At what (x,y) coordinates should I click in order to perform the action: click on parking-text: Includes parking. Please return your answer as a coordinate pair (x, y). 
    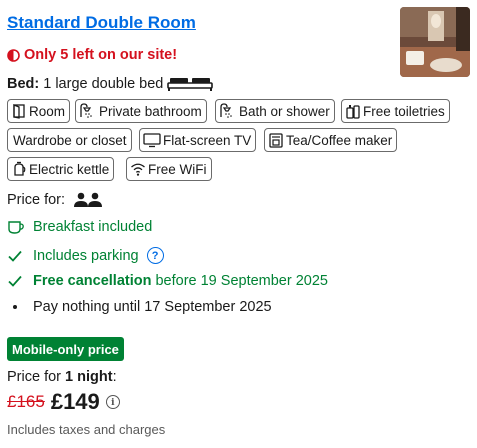
    Looking at the image, I should click on (86, 255).